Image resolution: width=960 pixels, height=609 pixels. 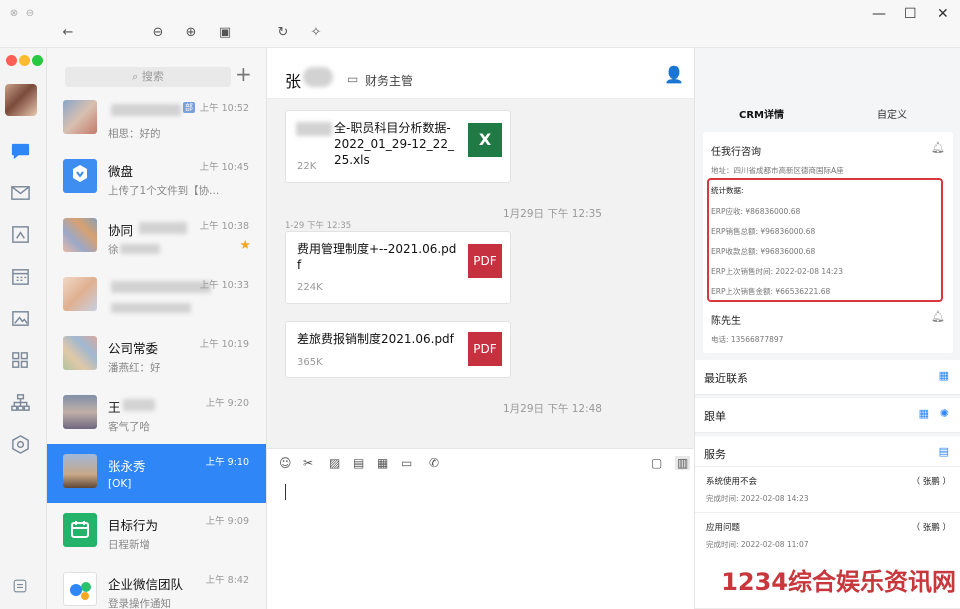 What do you see at coordinates (68, 33) in the screenshot?
I see `back-icon: ←` at bounding box center [68, 33].